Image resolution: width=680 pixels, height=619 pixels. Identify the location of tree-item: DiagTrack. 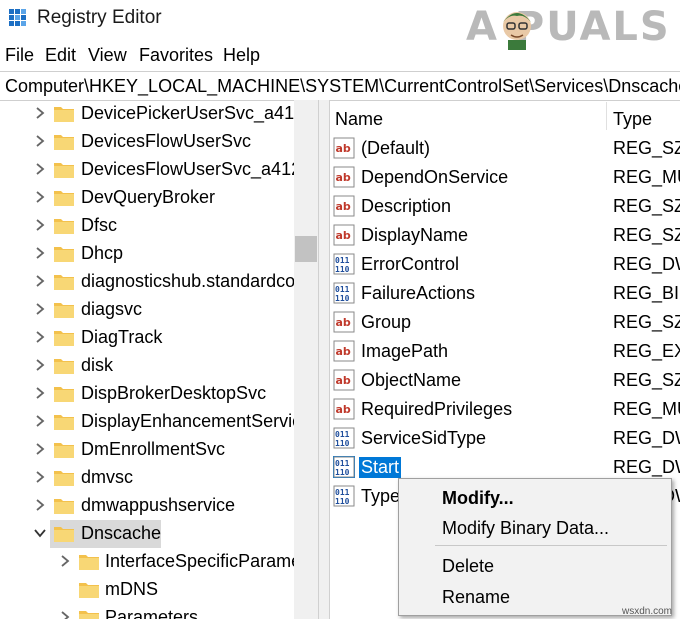
(147, 338).